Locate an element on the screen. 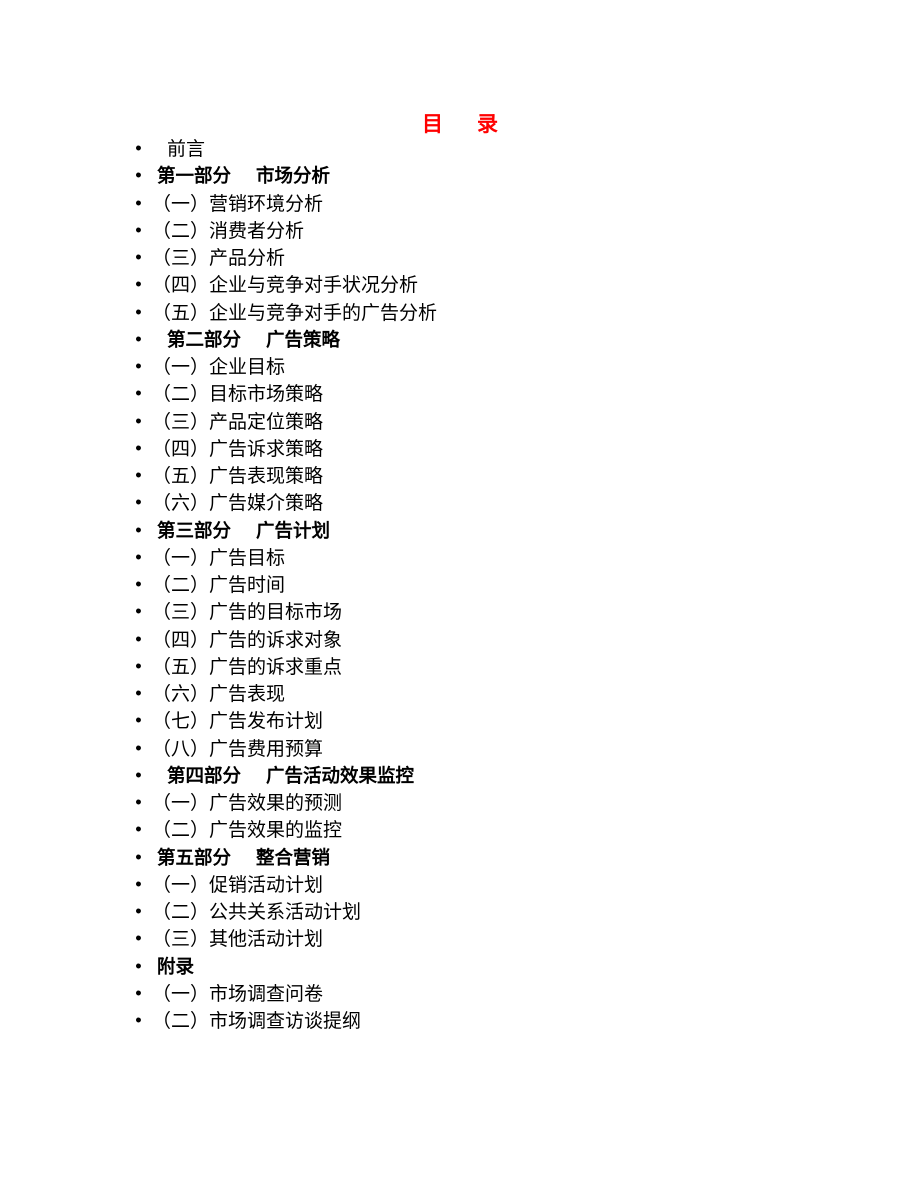 Image resolution: width=920 pixels, height=1191 pixels. toc-entry-label: （二）广告效果的监控 is located at coordinates (247, 830).